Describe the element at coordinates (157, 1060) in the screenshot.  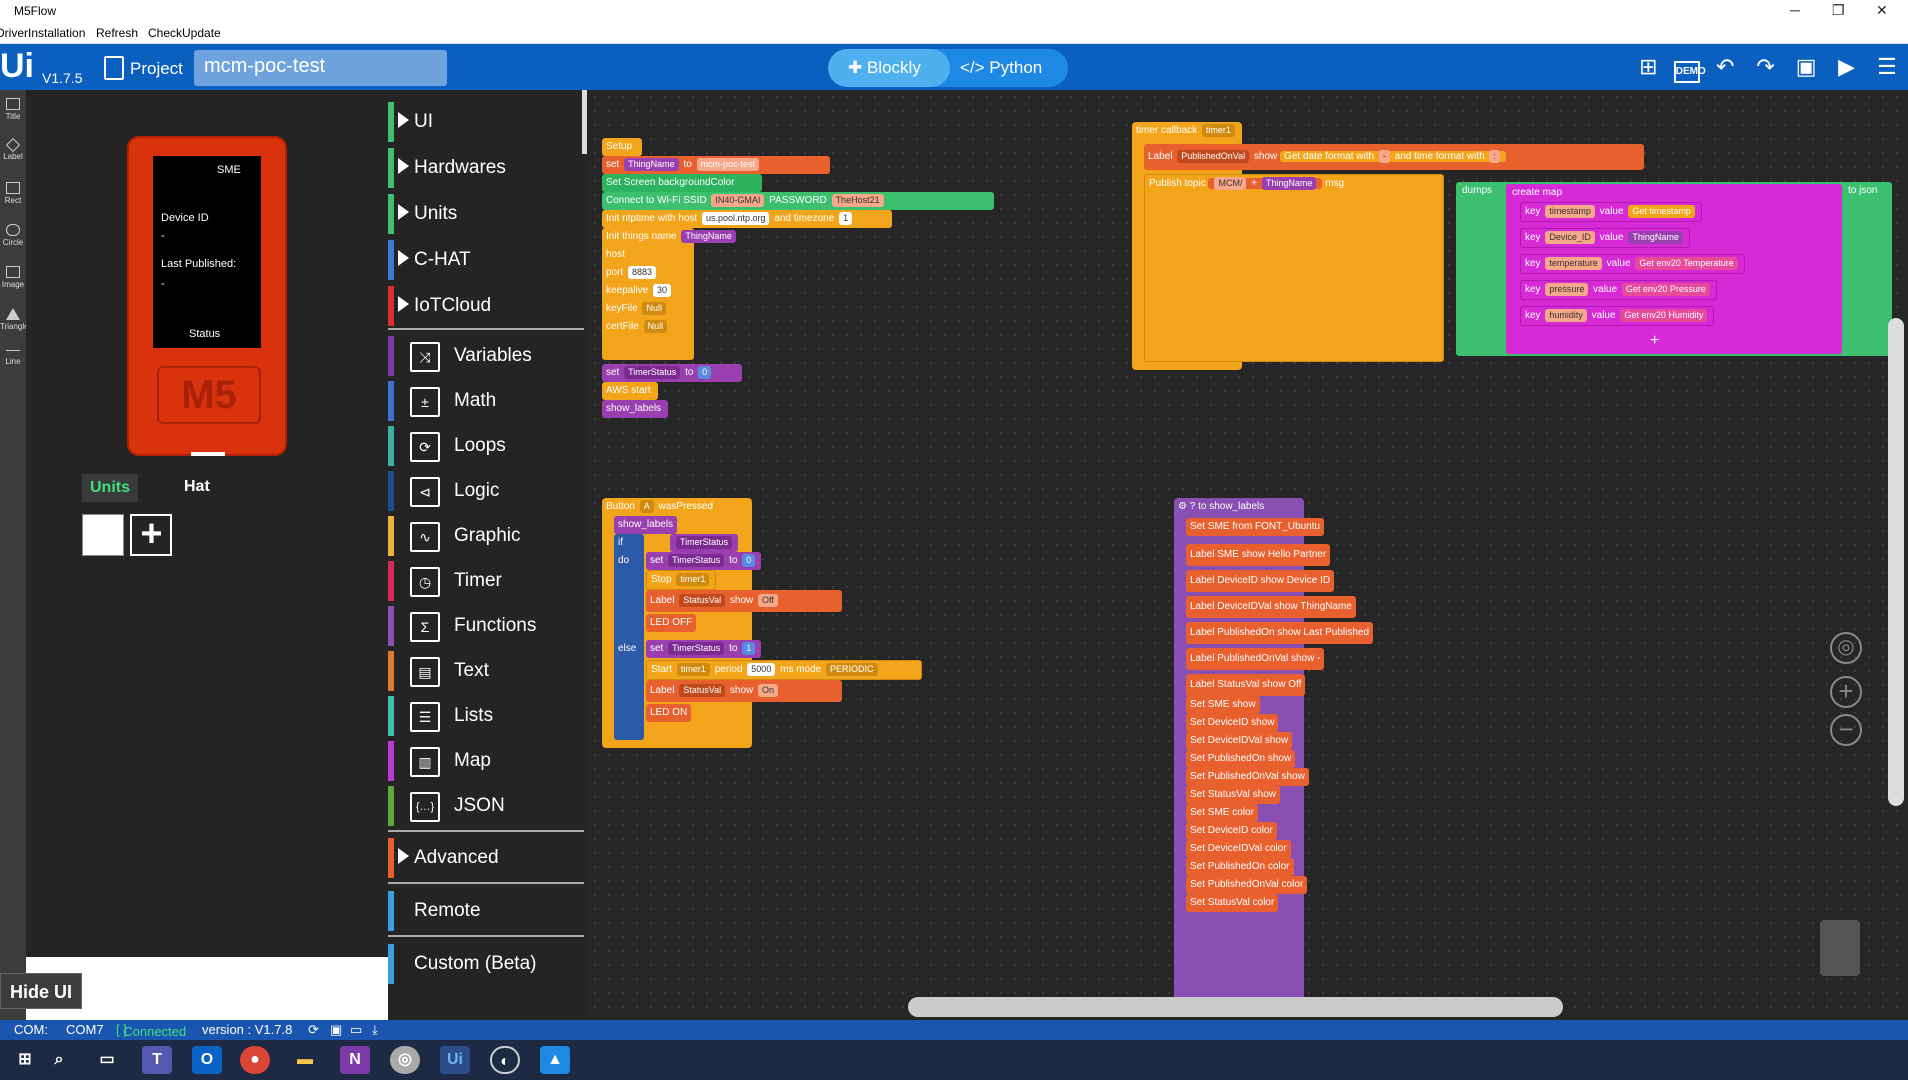
I see `teams-icon: T` at that location.